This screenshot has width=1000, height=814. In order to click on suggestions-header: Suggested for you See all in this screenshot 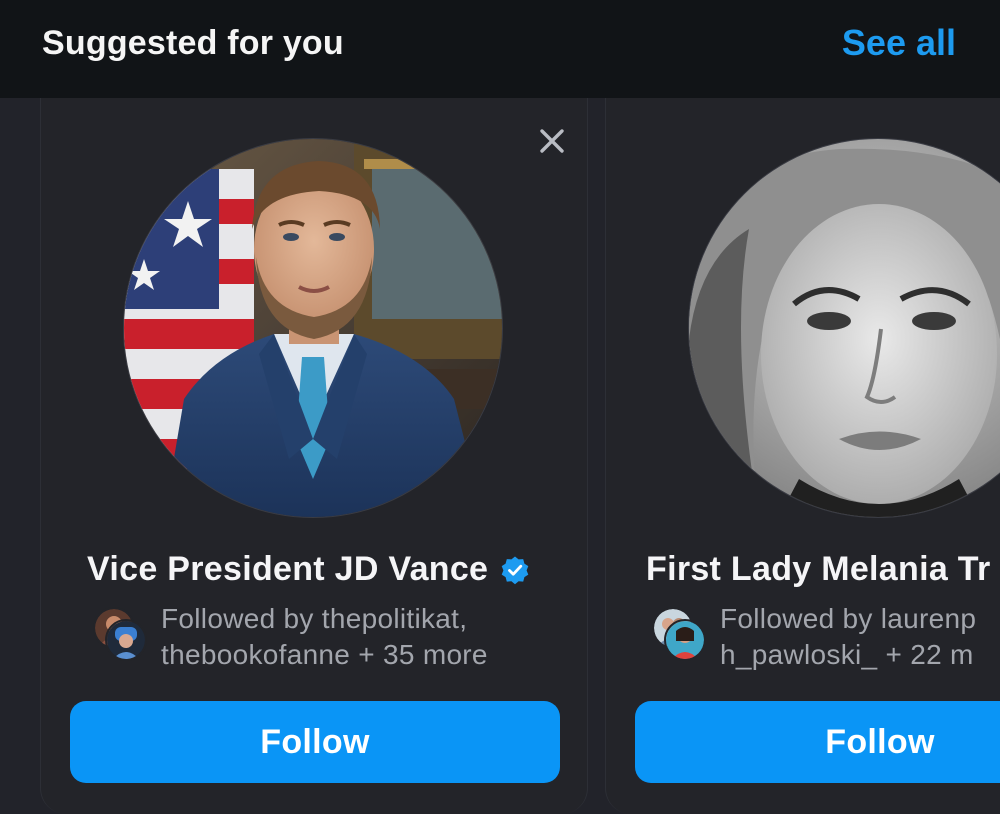, I will do `click(500, 49)`.